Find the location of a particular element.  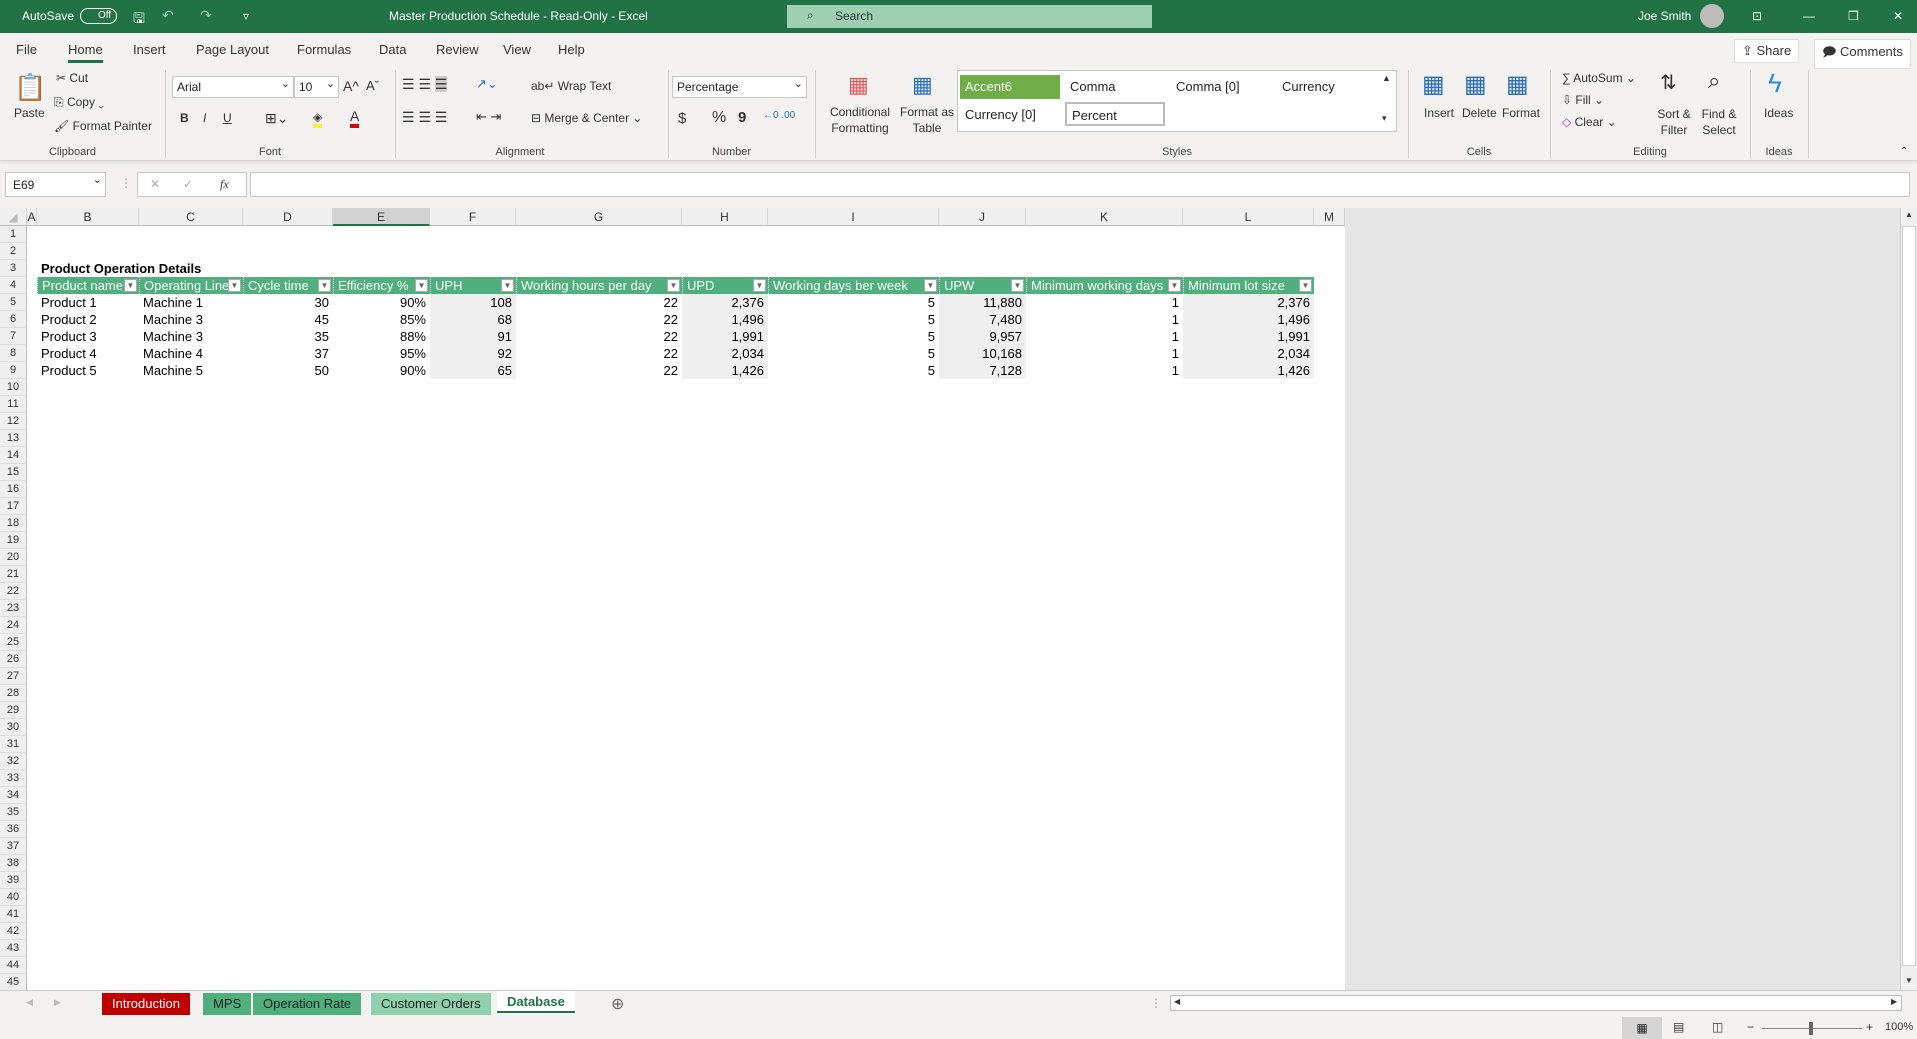

row-header: 2 is located at coordinates (13, 251).